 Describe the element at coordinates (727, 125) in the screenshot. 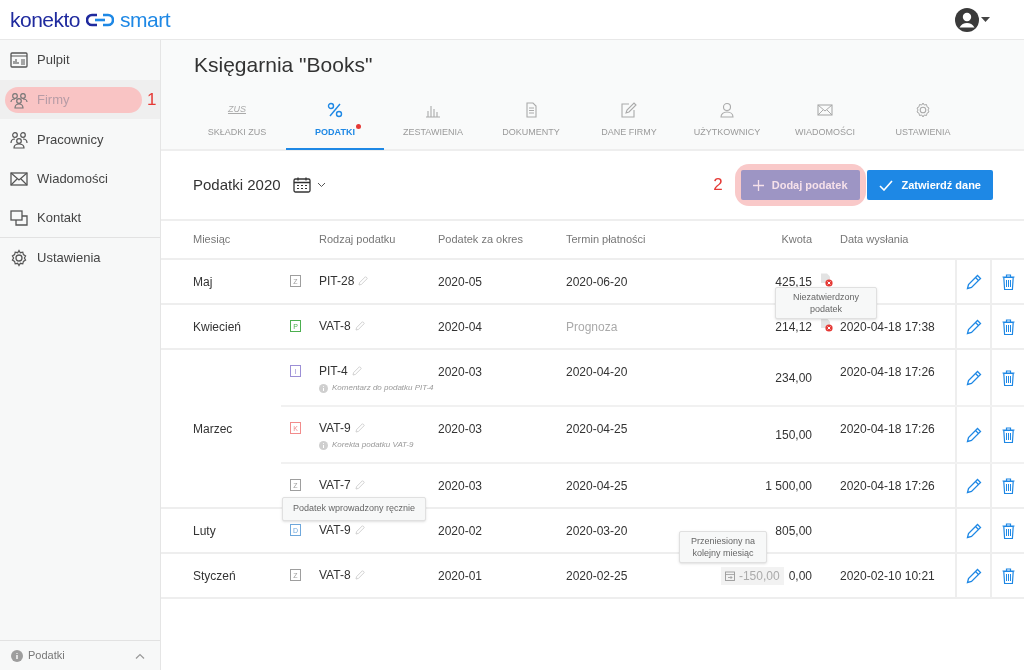

I see `tab: UŻYTKOWNICY` at that location.